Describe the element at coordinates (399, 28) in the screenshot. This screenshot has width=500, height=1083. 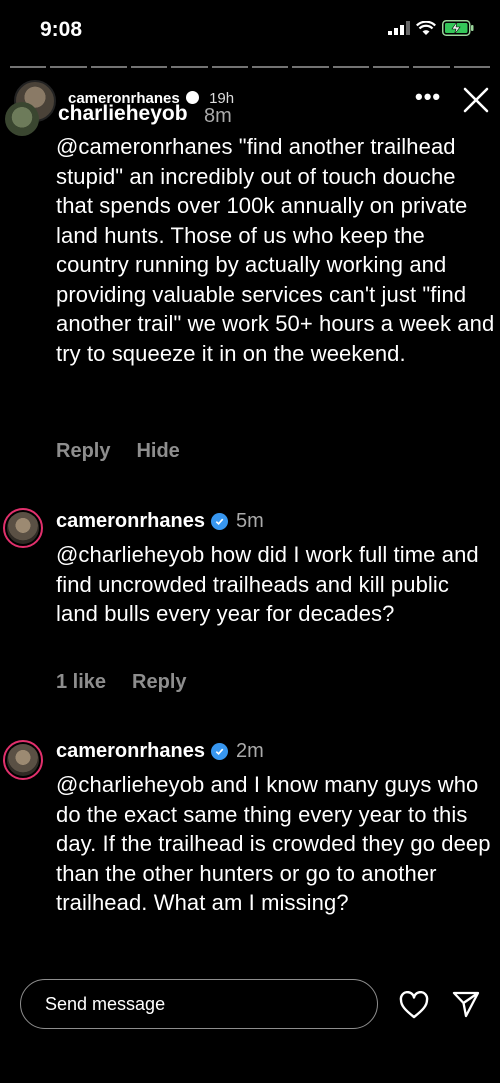
I see `signal-icon` at that location.